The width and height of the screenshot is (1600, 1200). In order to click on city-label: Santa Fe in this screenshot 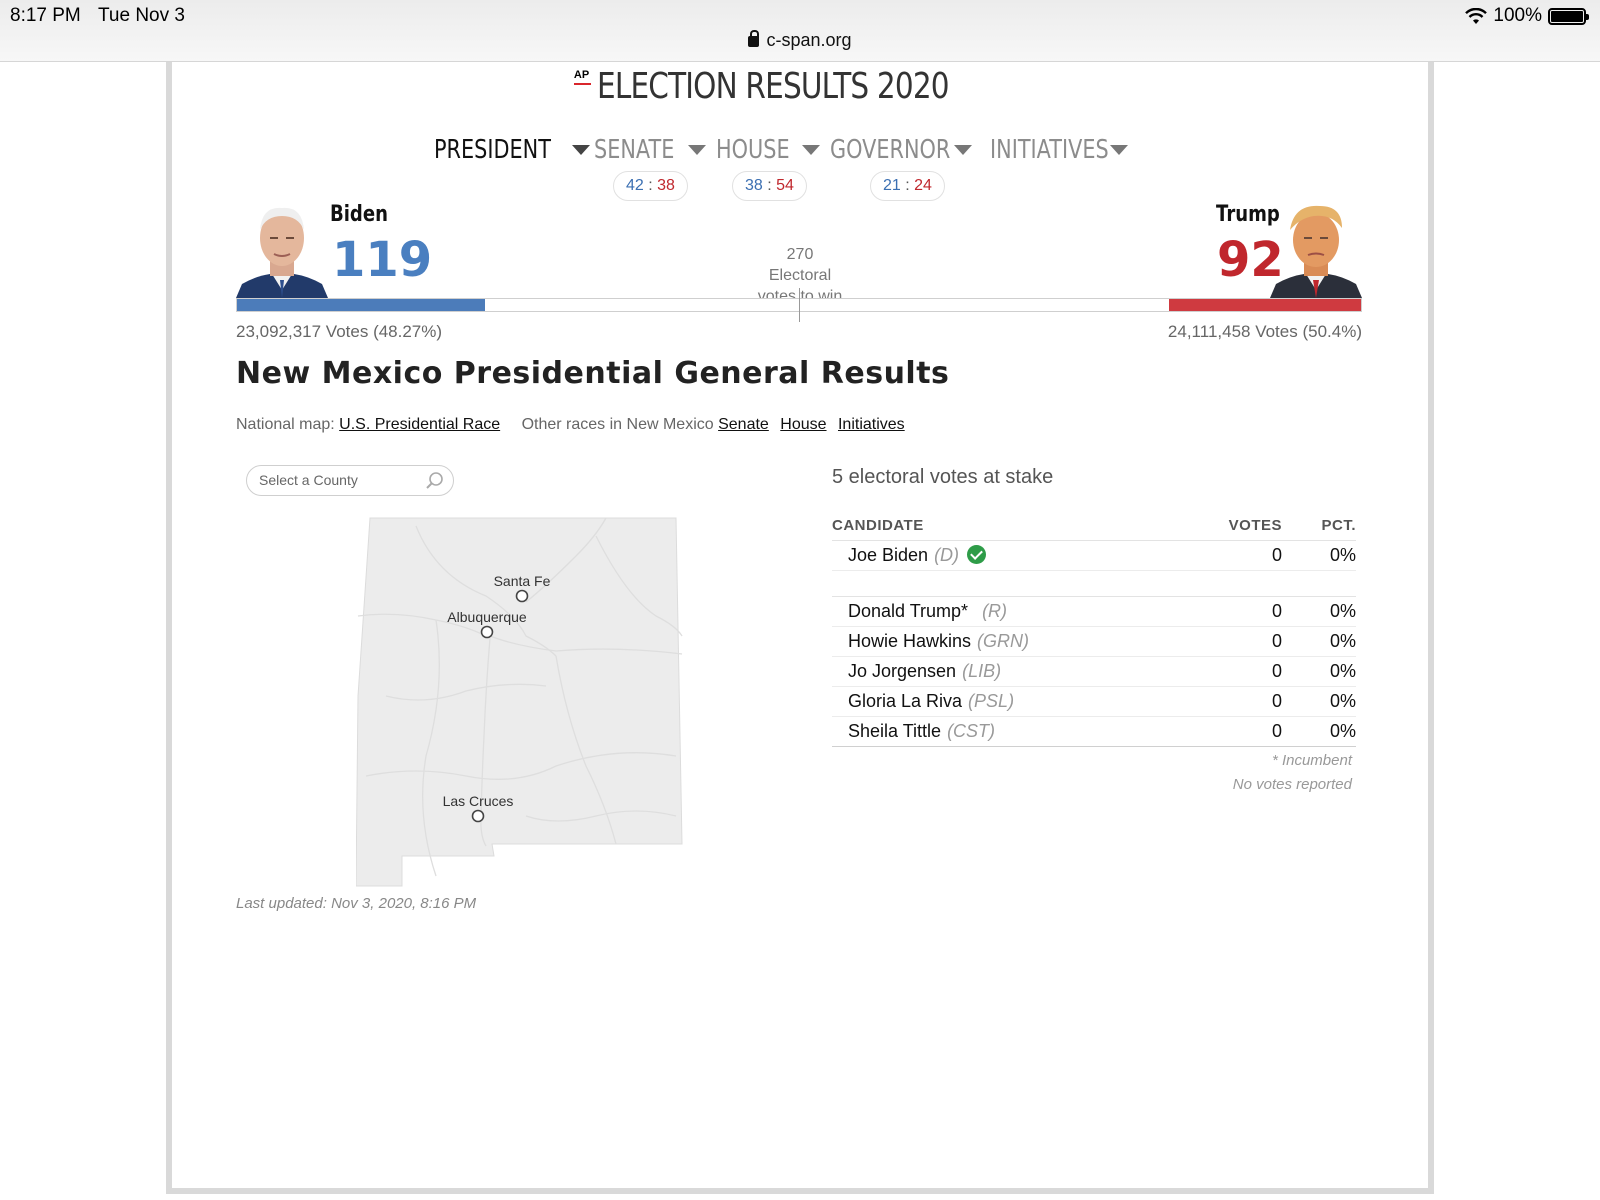, I will do `click(522, 581)`.